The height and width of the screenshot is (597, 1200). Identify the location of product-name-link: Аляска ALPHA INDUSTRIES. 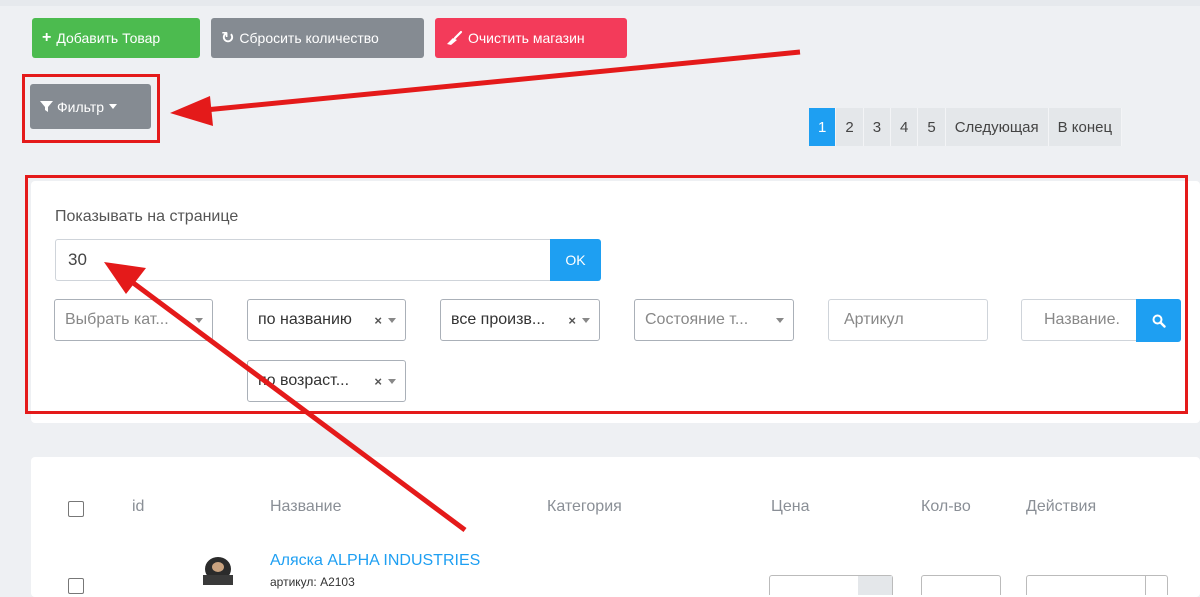
(375, 561).